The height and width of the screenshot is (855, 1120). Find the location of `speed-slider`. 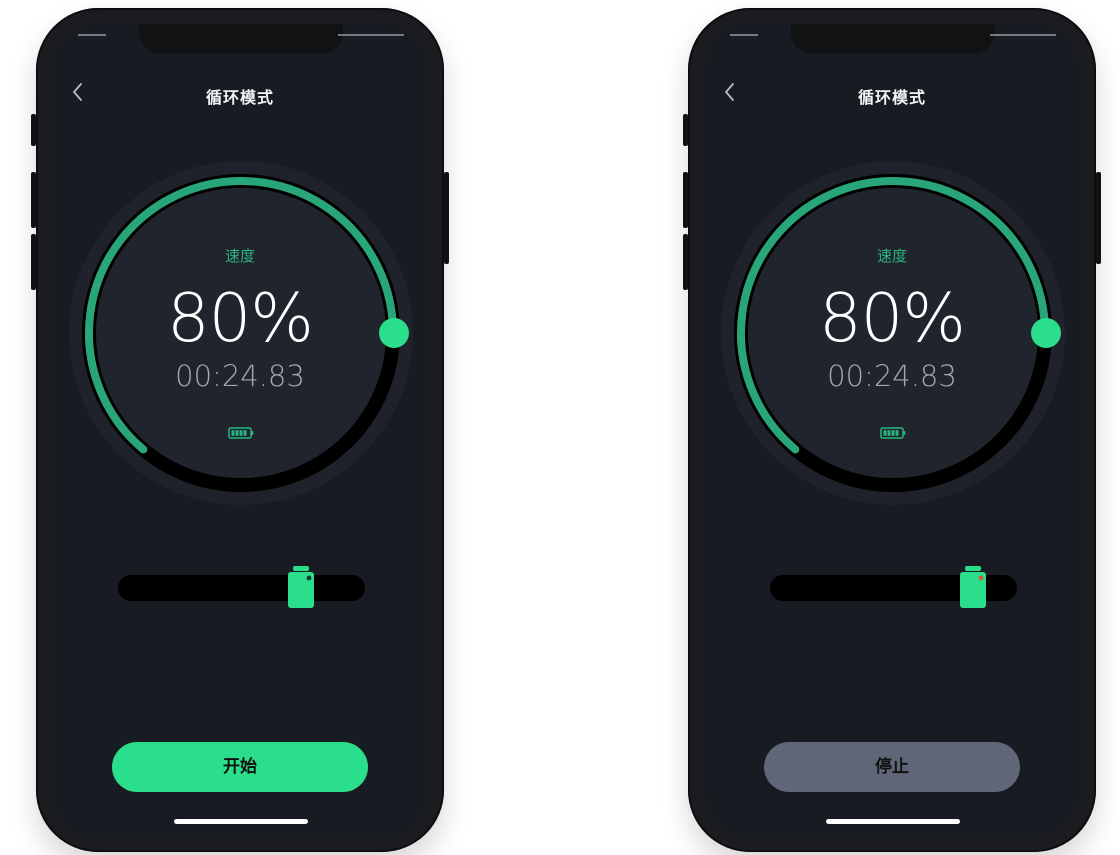

speed-slider is located at coordinates (241, 588).